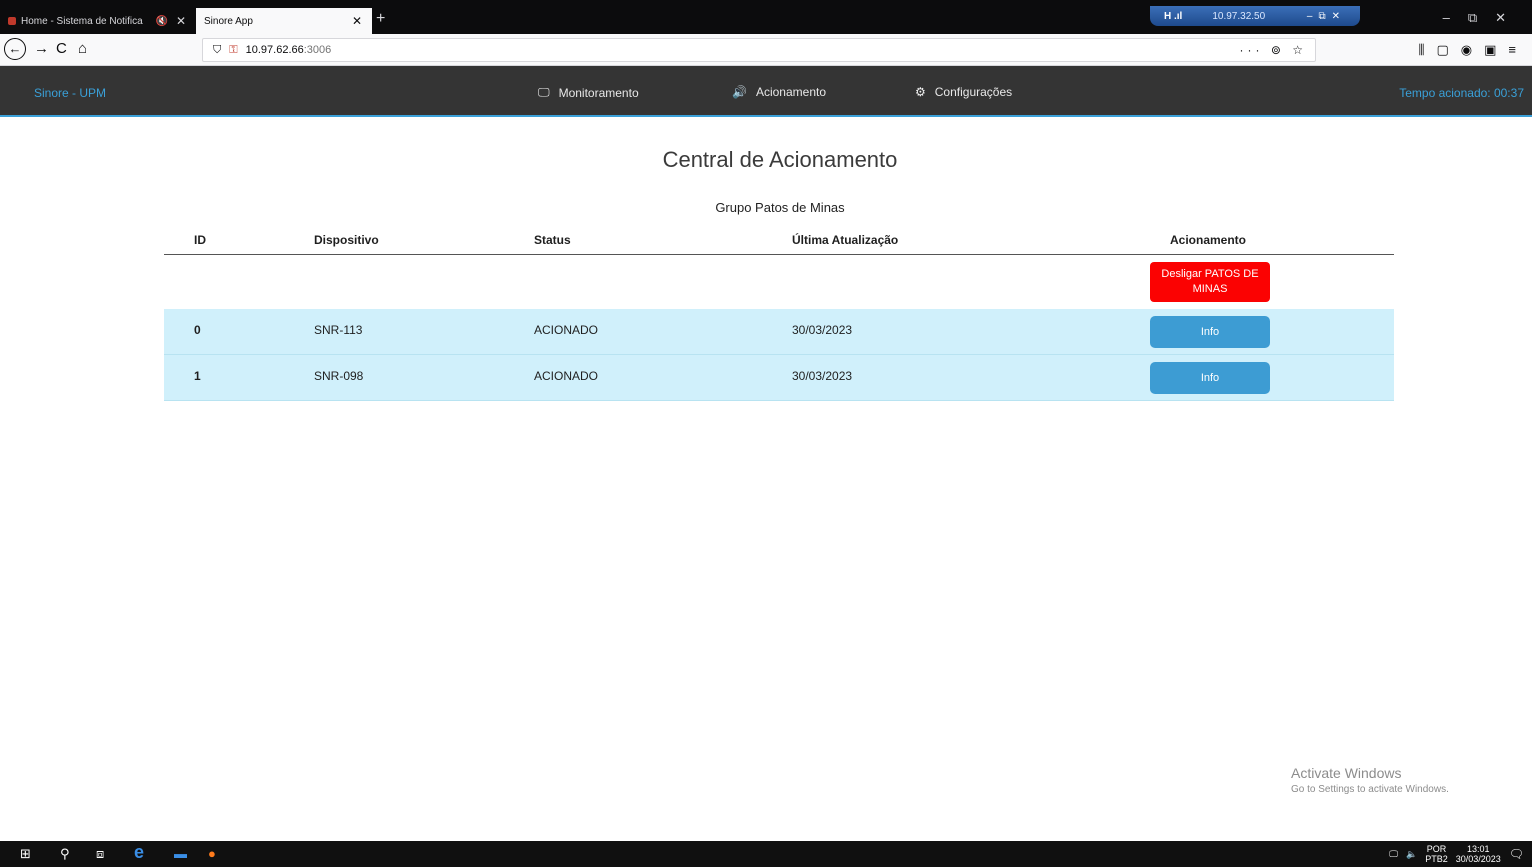  I want to click on nav-configuracoes: ⚙ Configurações, so click(963, 92).